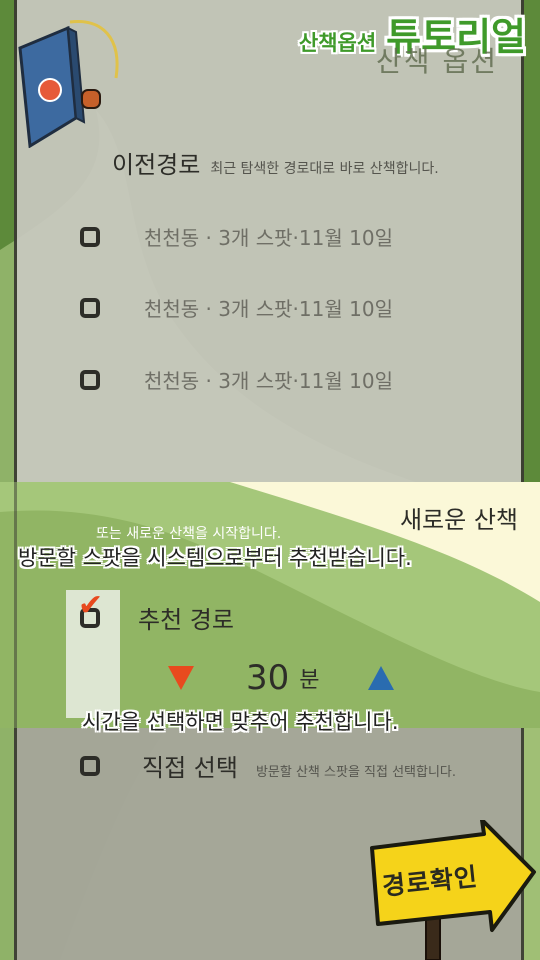 The width and height of the screenshot is (540, 960). What do you see at coordinates (268, 678) in the screenshot?
I see `time-value: 30` at bounding box center [268, 678].